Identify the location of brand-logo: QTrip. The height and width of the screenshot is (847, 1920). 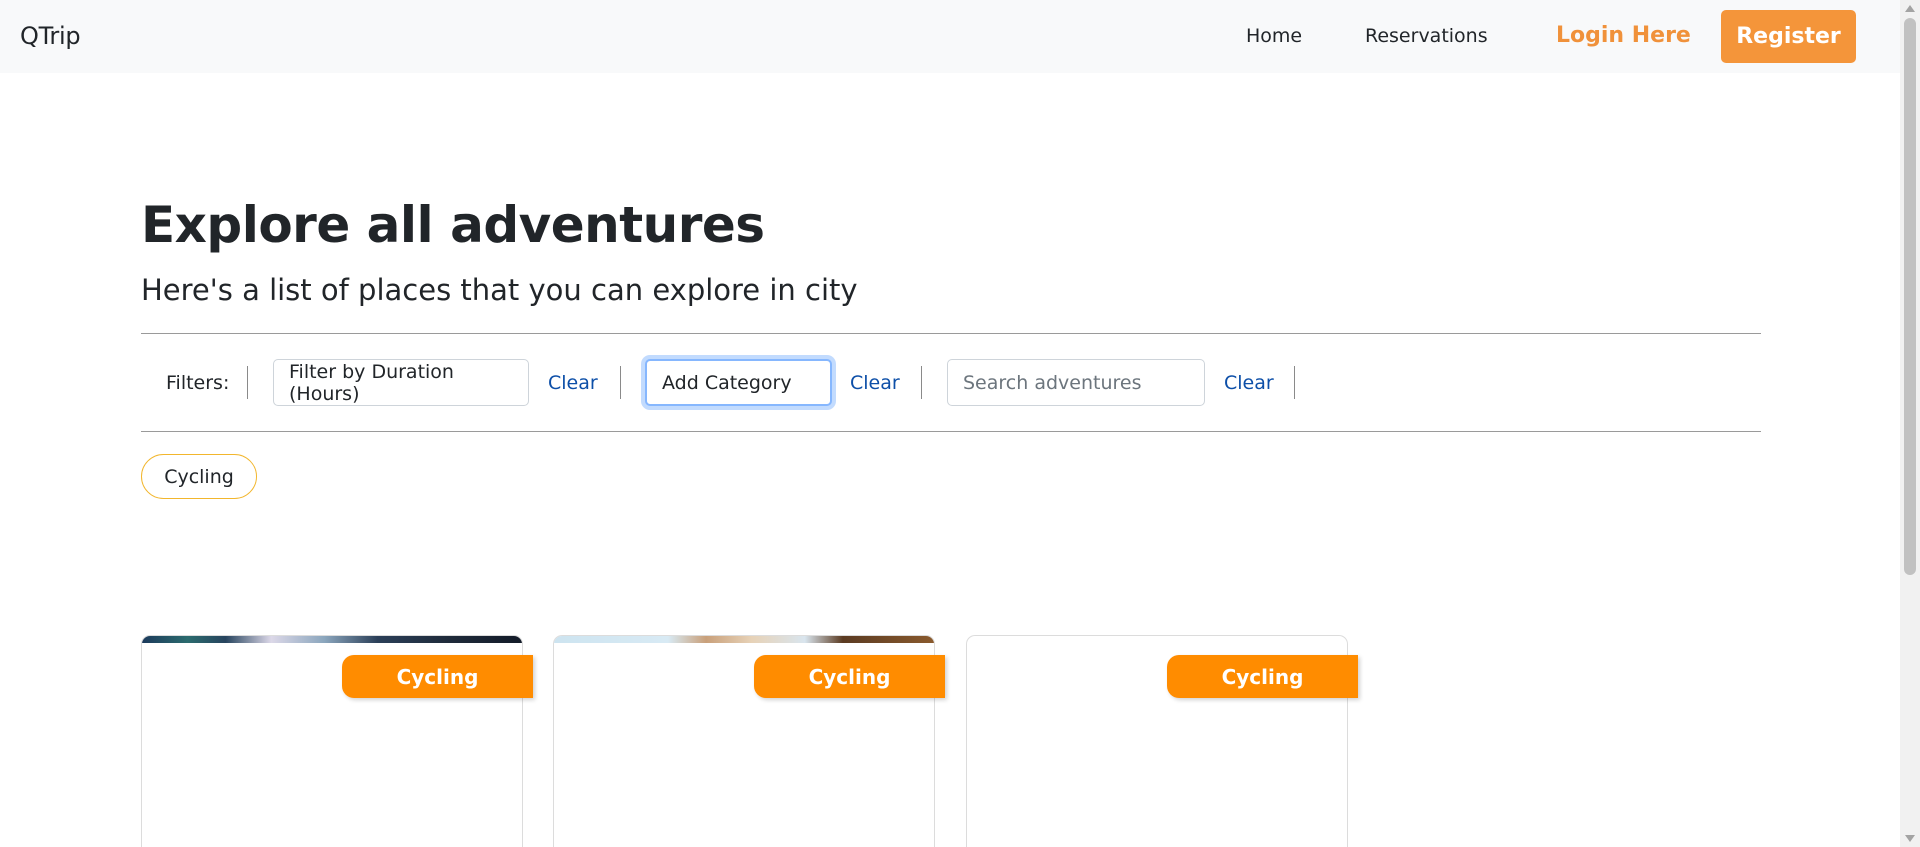
(50, 36).